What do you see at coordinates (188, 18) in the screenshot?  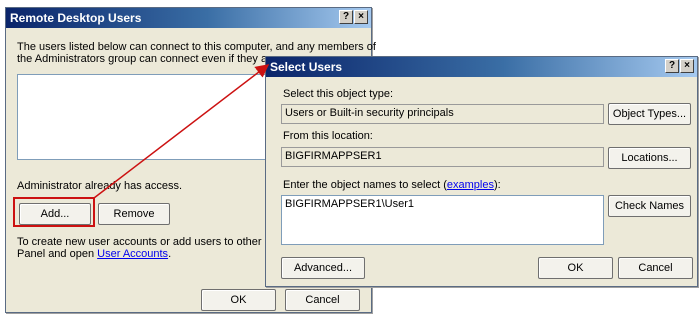 I see `rdu-title-bar: Remote Desktop Users ? ×` at bounding box center [188, 18].